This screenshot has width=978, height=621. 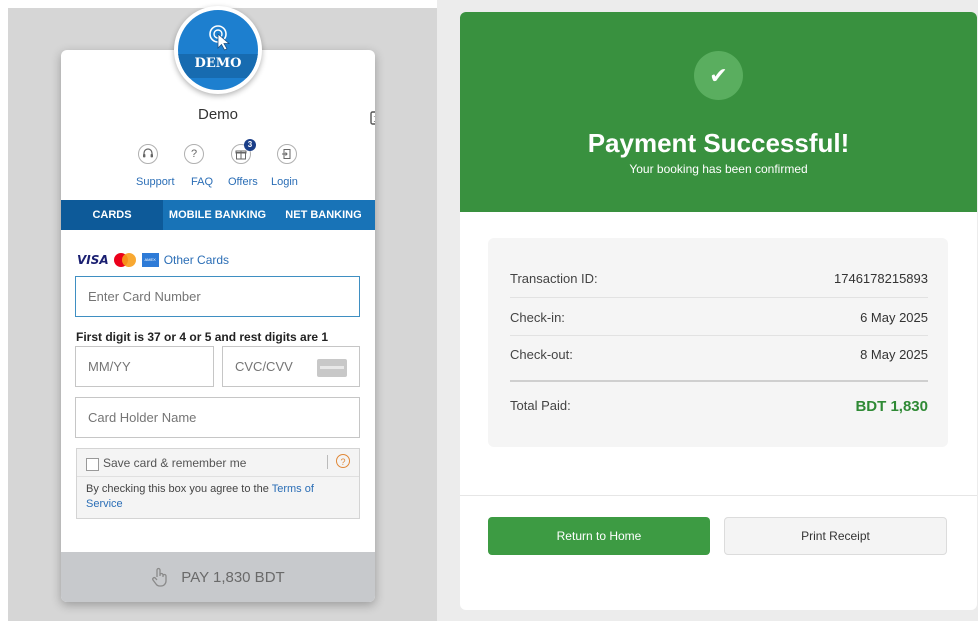 I want to click on row-label: Check-in:, so click(x=537, y=317).